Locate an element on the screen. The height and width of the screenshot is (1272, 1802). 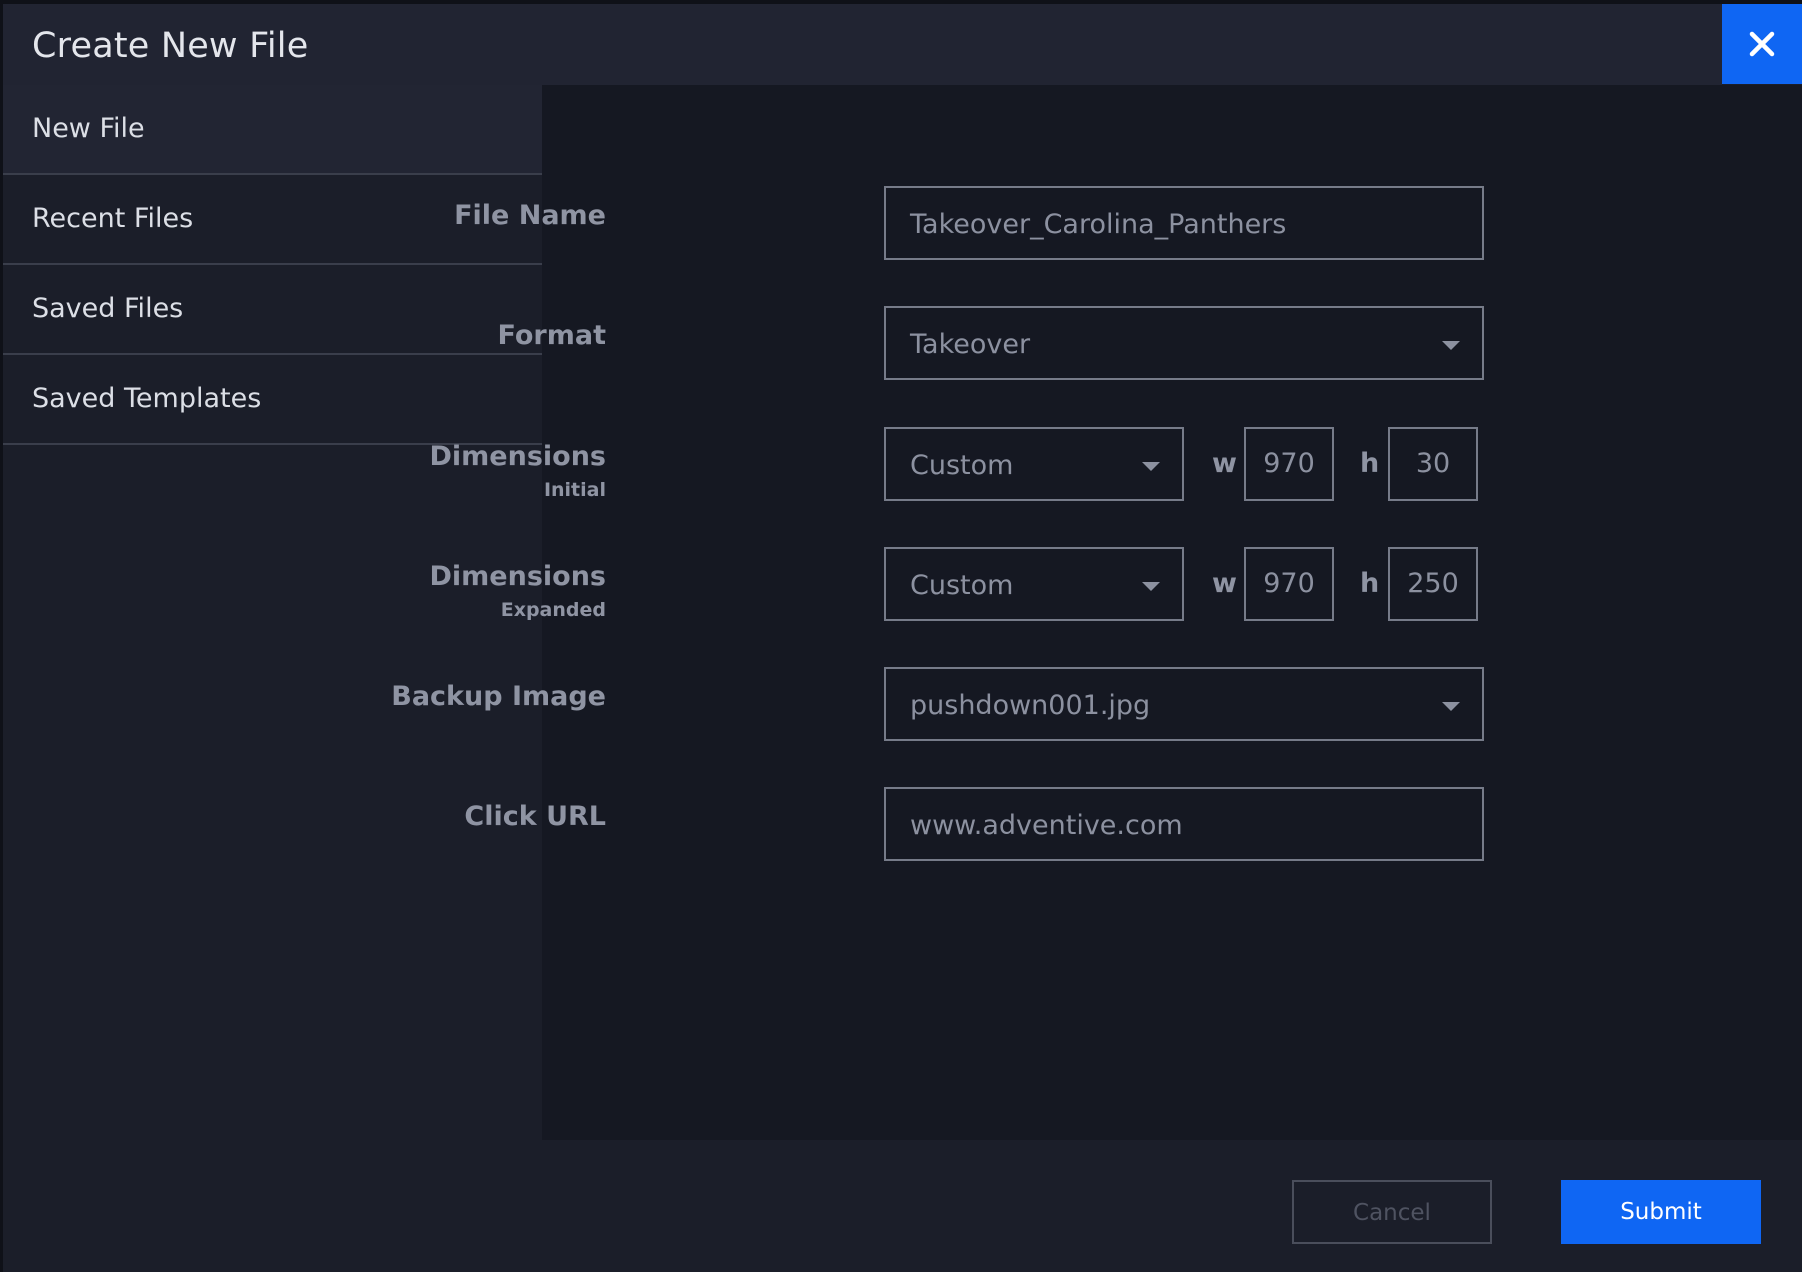
dimensions-expanded-sublabel: Expanded is located at coordinates (553, 610).